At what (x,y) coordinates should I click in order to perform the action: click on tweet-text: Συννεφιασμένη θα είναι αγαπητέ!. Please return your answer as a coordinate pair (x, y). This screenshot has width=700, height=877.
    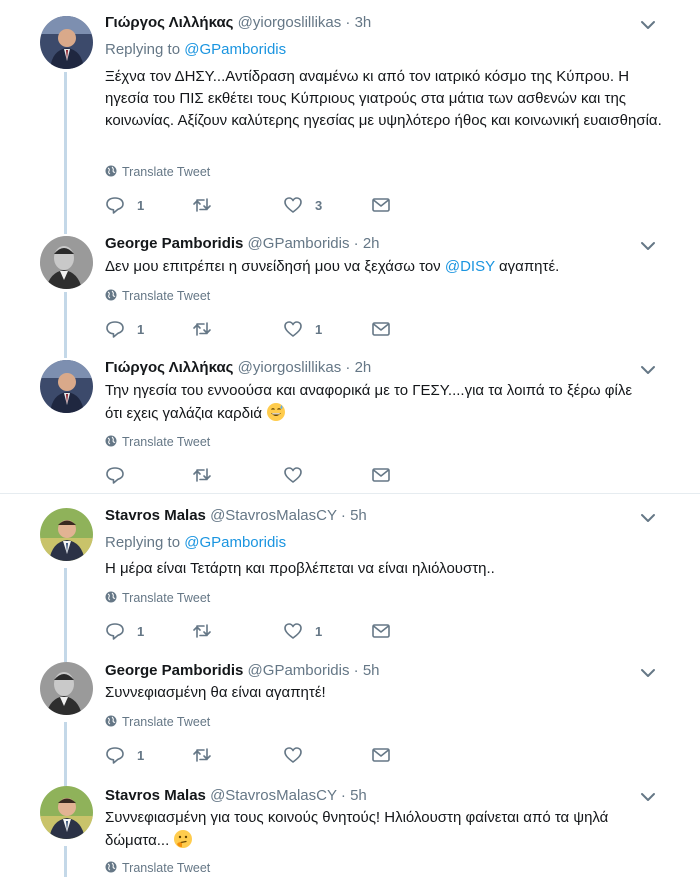
    Looking at the image, I should click on (215, 692).